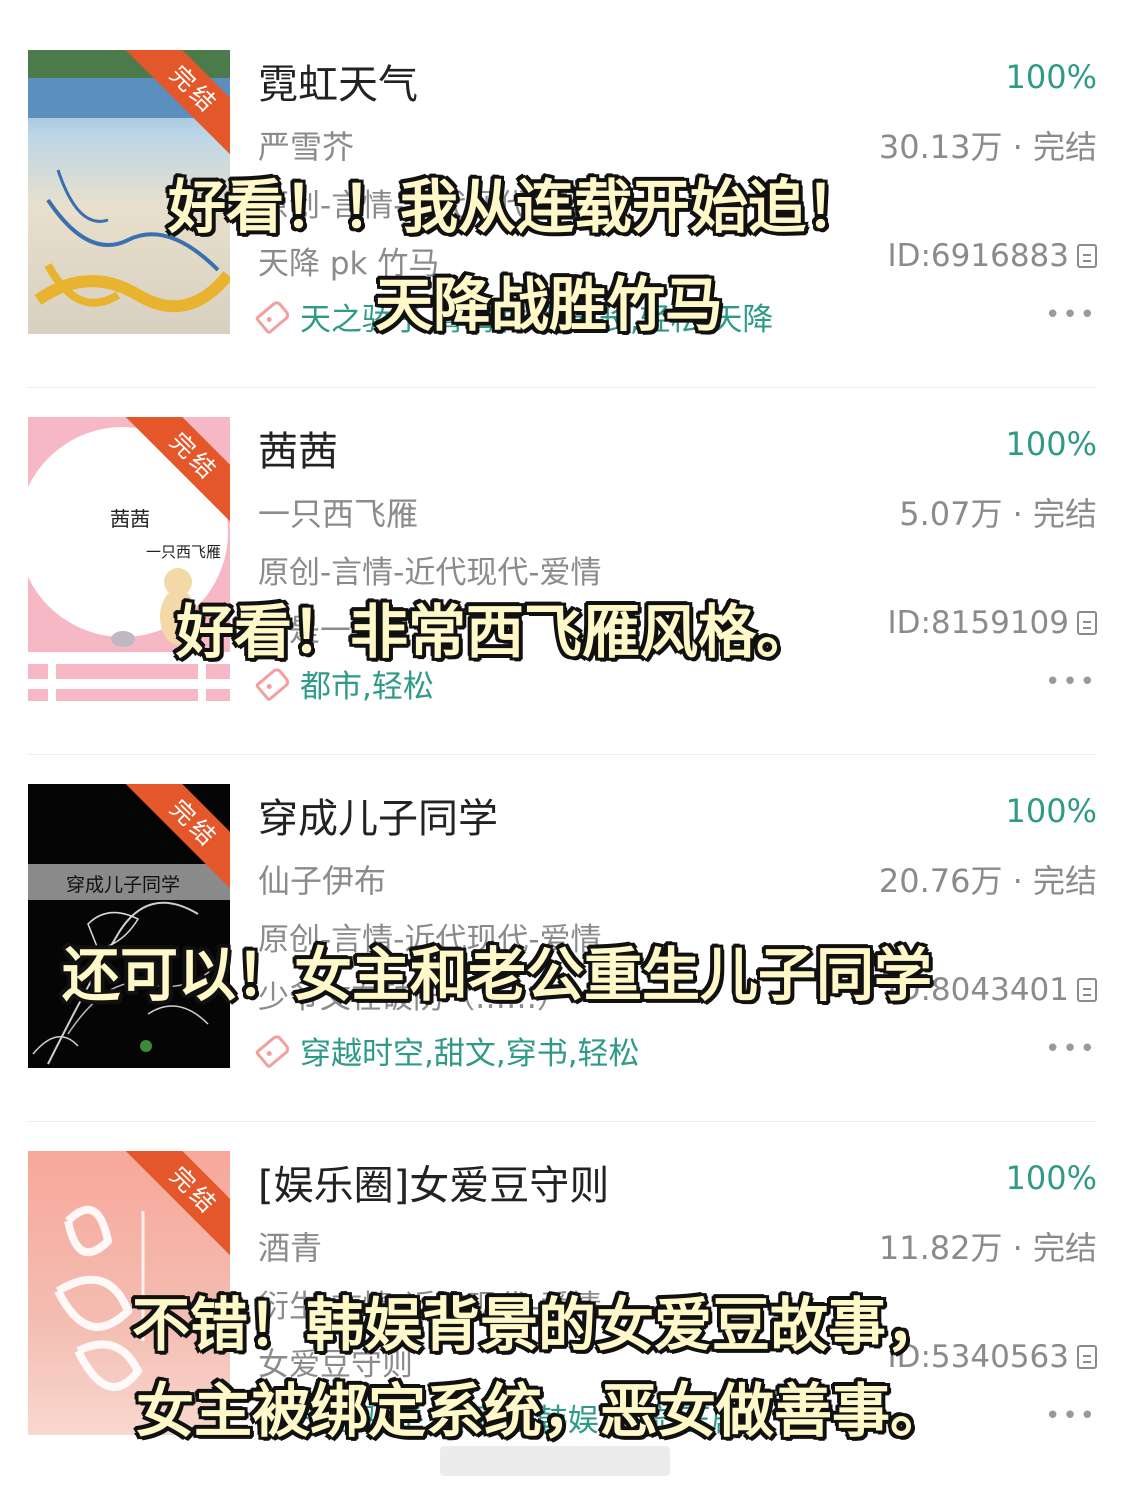 The image size is (1125, 1490). What do you see at coordinates (542, 1411) in the screenshot?
I see `overlay-caption: 女主被绑定系统，恶女做善事。` at bounding box center [542, 1411].